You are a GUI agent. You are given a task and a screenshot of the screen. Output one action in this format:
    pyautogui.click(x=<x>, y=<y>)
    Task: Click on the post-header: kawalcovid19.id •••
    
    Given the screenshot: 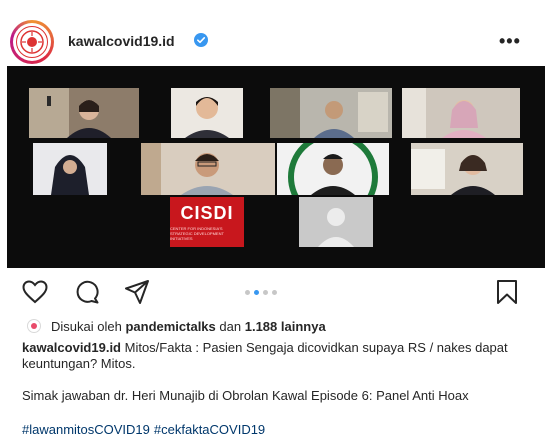 What is the action you would take?
    pyautogui.click(x=276, y=32)
    